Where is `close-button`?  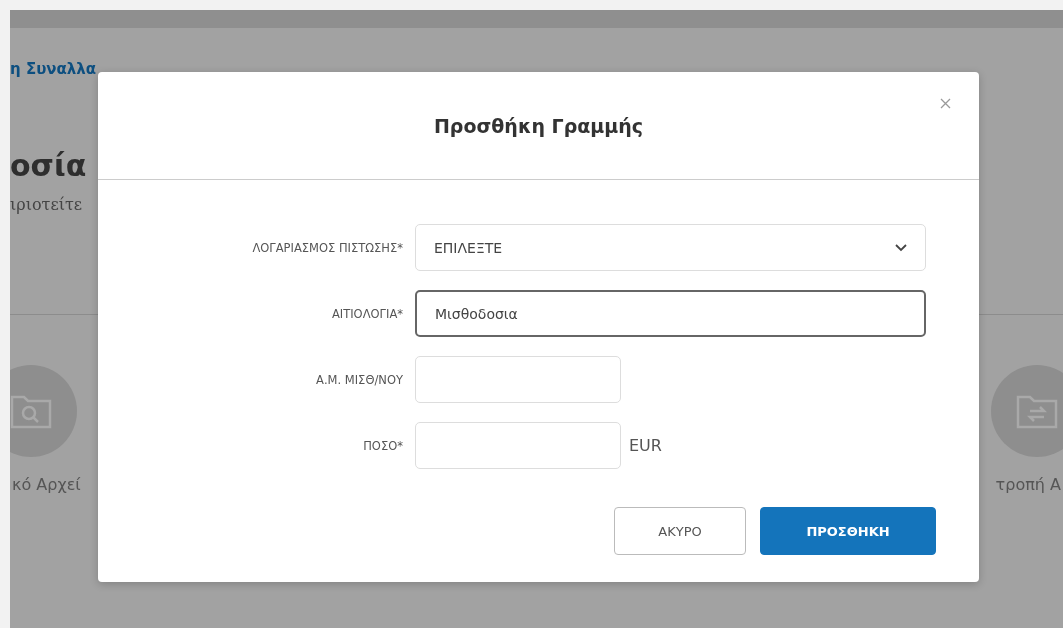 close-button is located at coordinates (945, 103).